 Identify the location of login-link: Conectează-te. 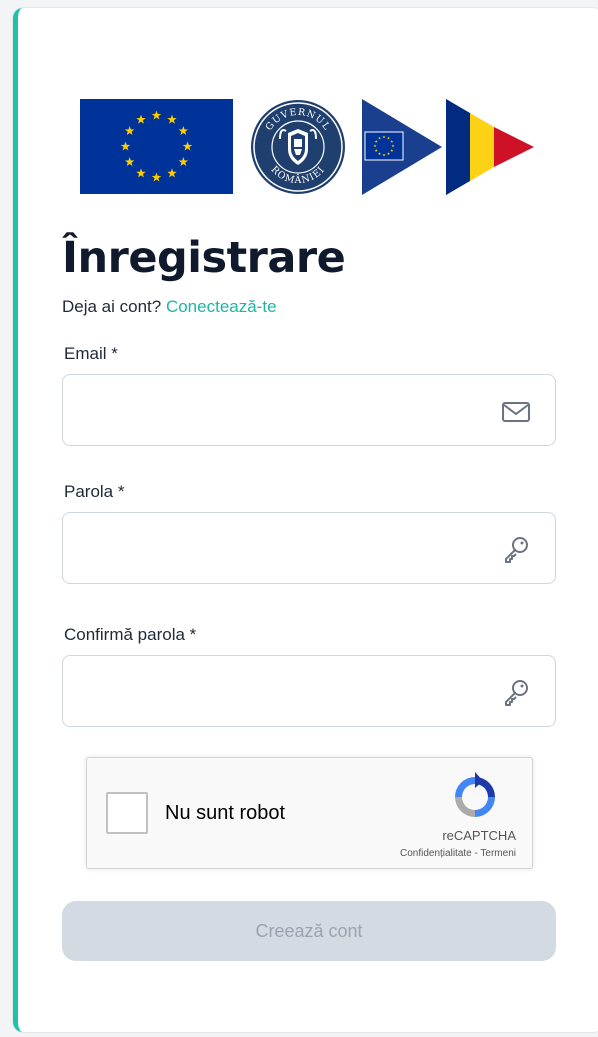
(221, 306).